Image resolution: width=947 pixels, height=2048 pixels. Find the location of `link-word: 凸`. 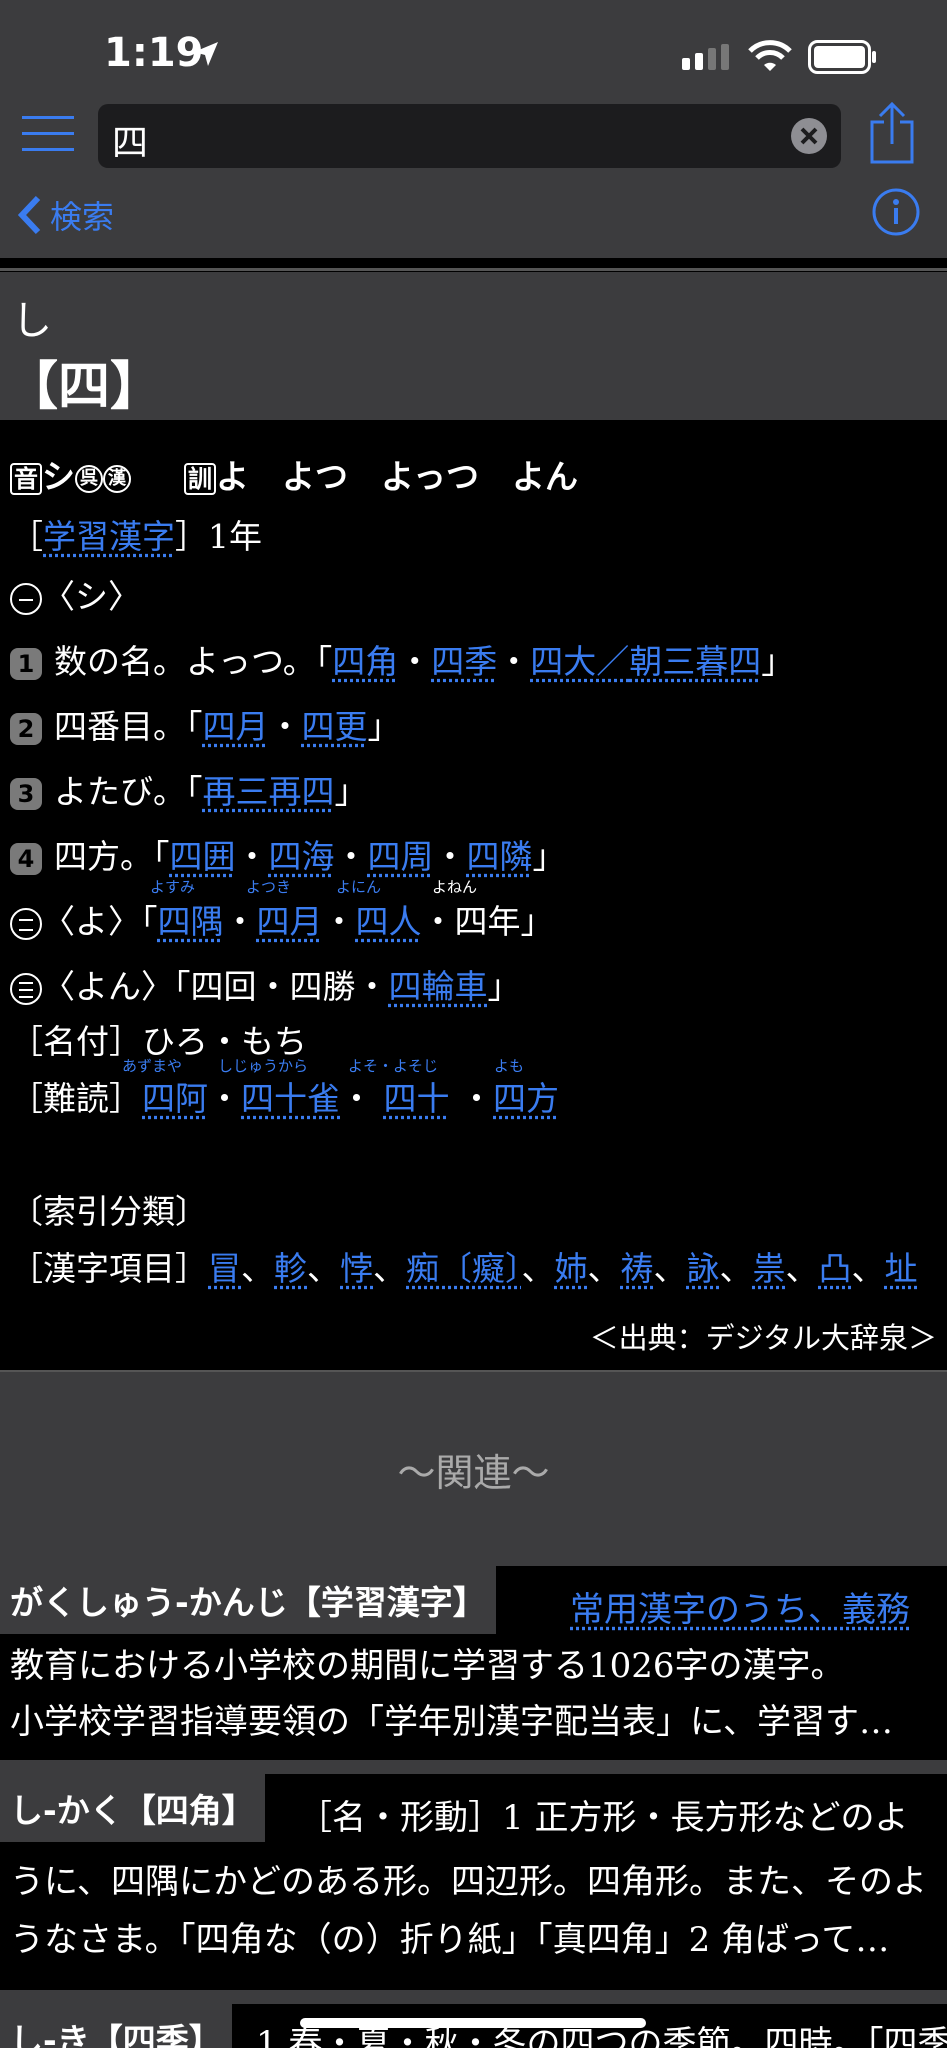

link-word: 凸 is located at coordinates (835, 1268).